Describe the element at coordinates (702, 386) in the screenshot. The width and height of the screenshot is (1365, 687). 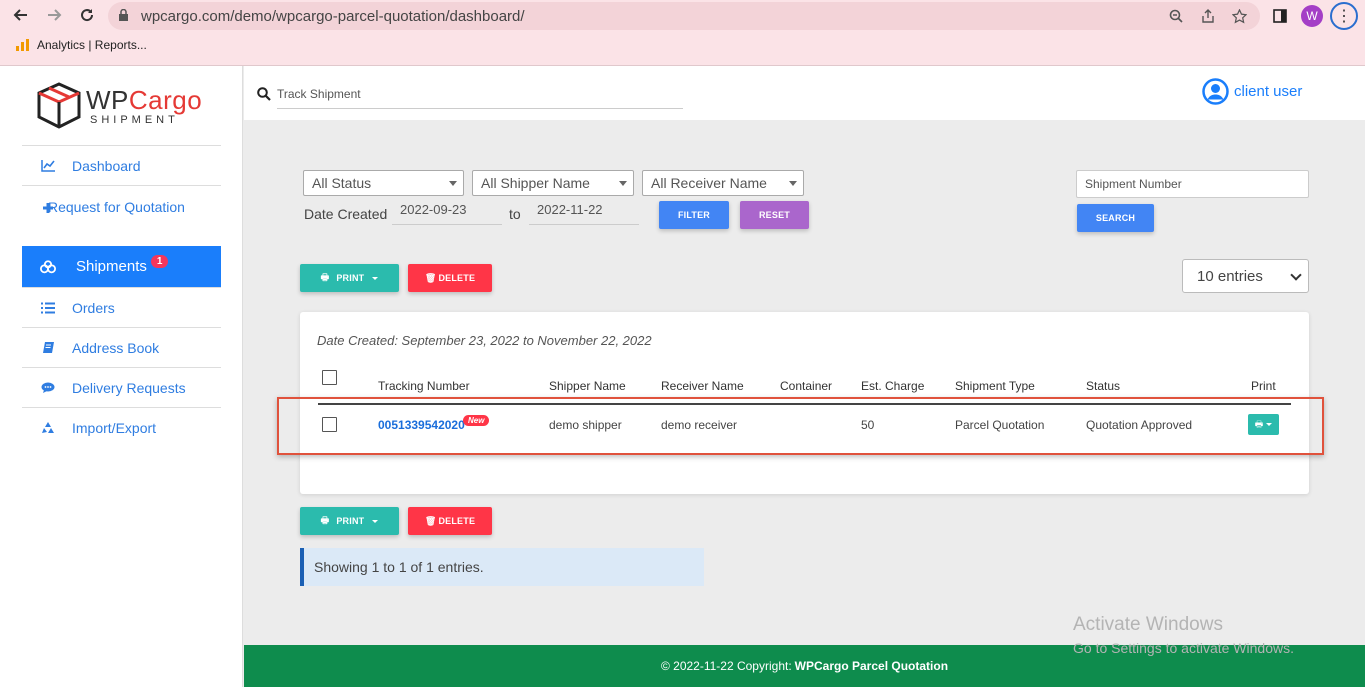
I see `header-receiver-name: Receiver Name` at that location.